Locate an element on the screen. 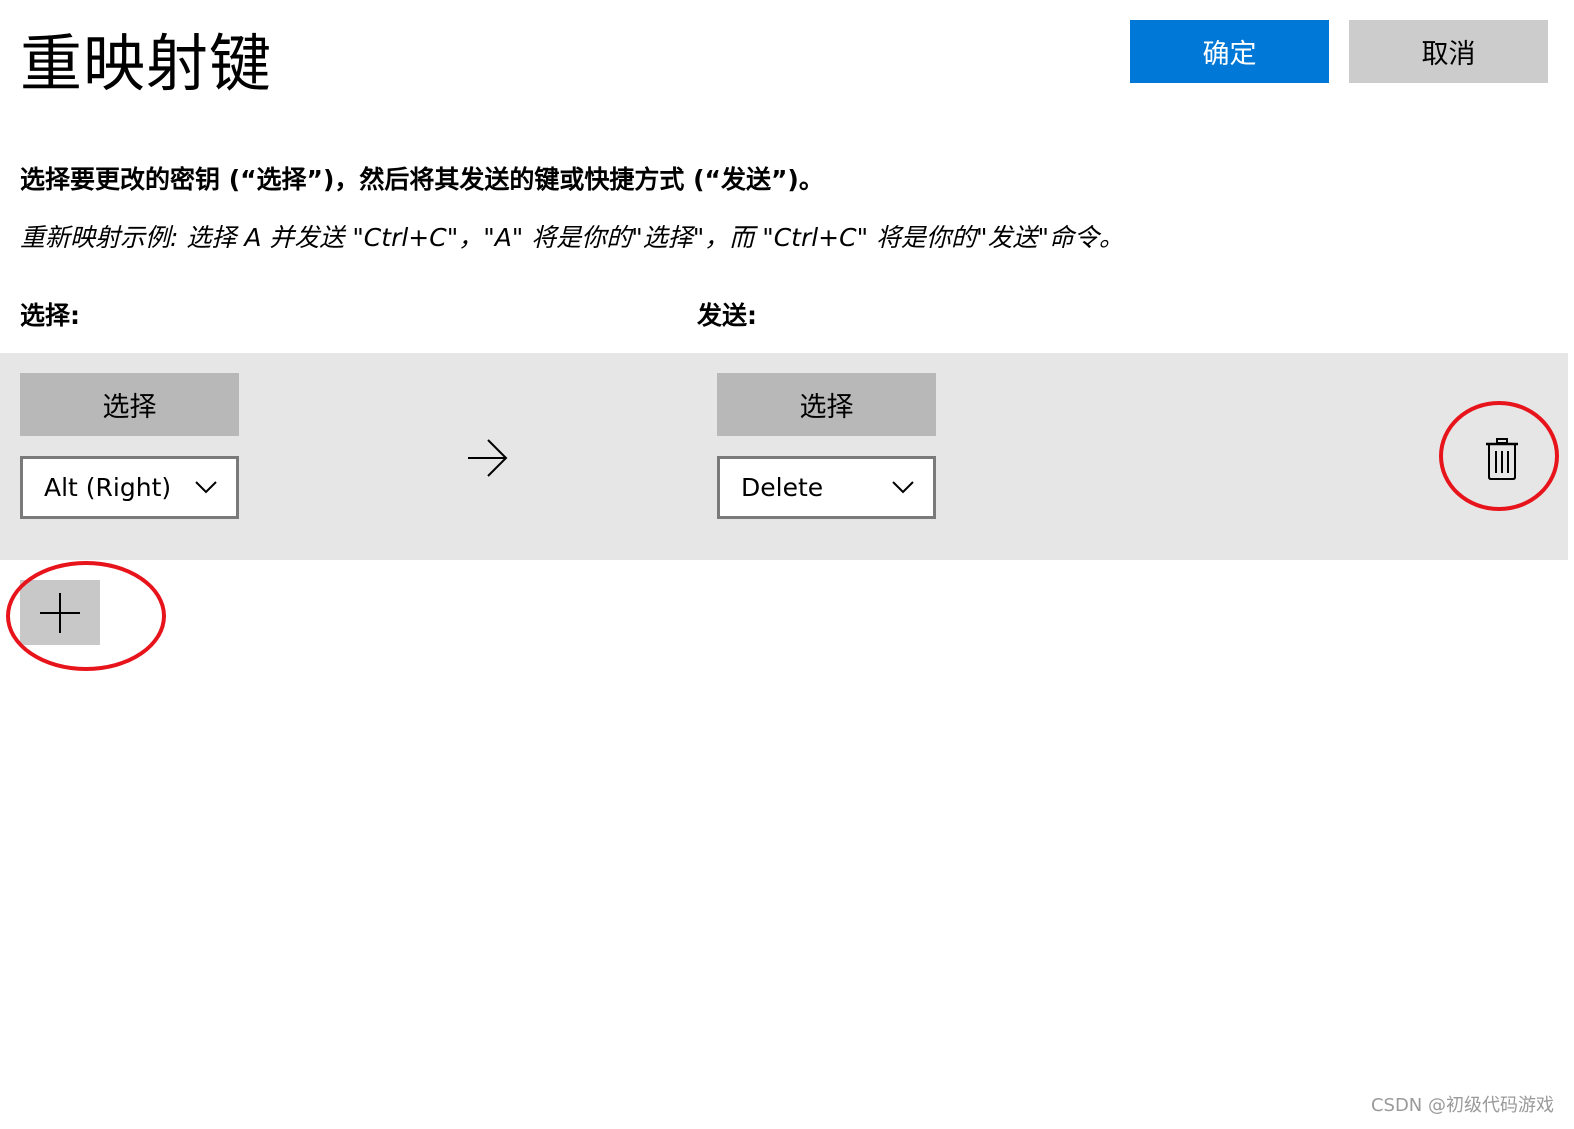  add-mapping-button is located at coordinates (60, 612).